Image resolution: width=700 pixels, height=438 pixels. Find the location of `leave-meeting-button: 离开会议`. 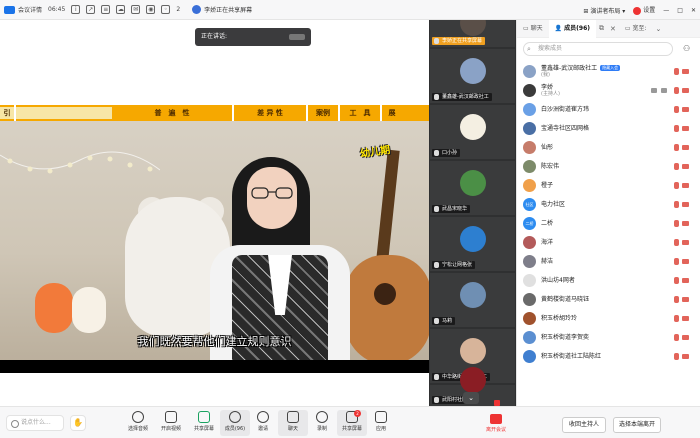

leave-meeting-button: 离开会议 is located at coordinates (496, 424).